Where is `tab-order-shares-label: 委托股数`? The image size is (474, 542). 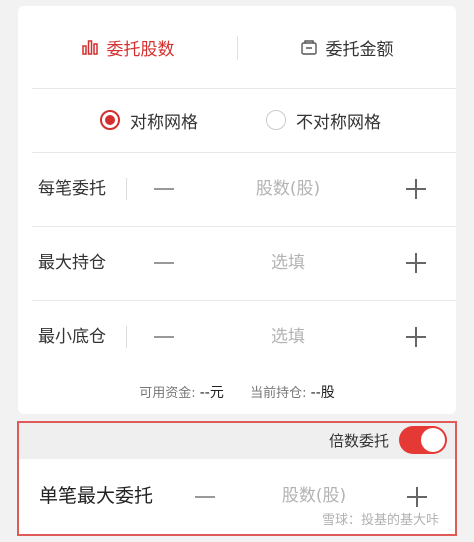
tab-order-shares-label: 委托股数 is located at coordinates (140, 49).